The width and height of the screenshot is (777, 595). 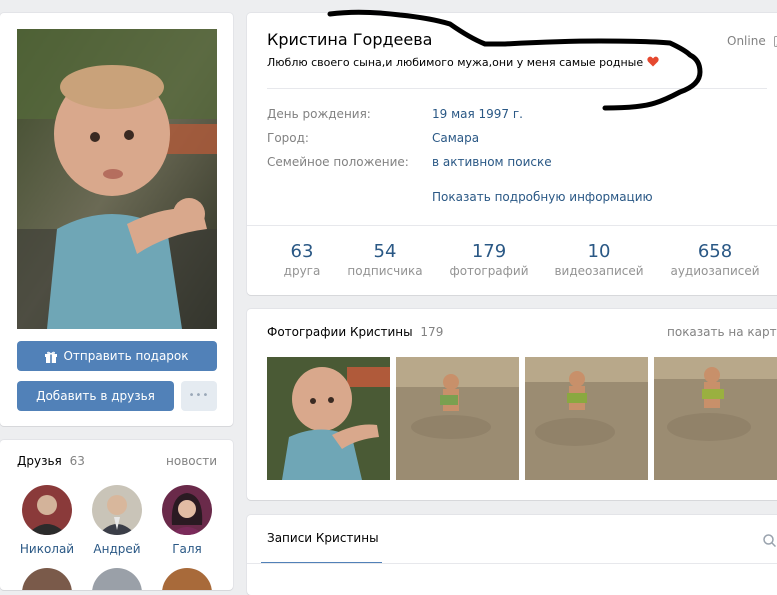 I want to click on photos-title: Фотографии Кристины, so click(x=340, y=332).